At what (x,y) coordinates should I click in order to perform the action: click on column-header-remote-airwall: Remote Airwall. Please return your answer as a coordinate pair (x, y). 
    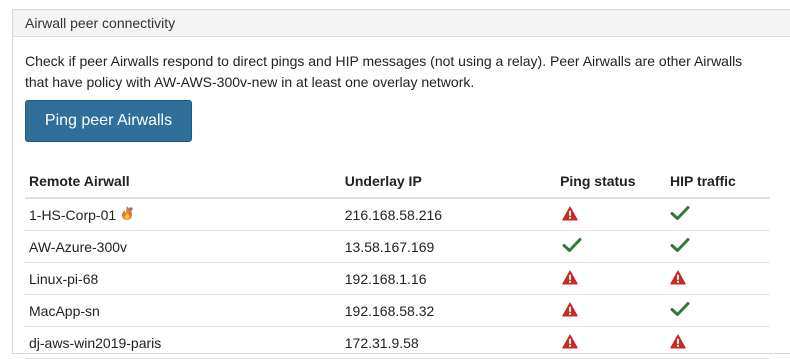
    Looking at the image, I should click on (183, 182).